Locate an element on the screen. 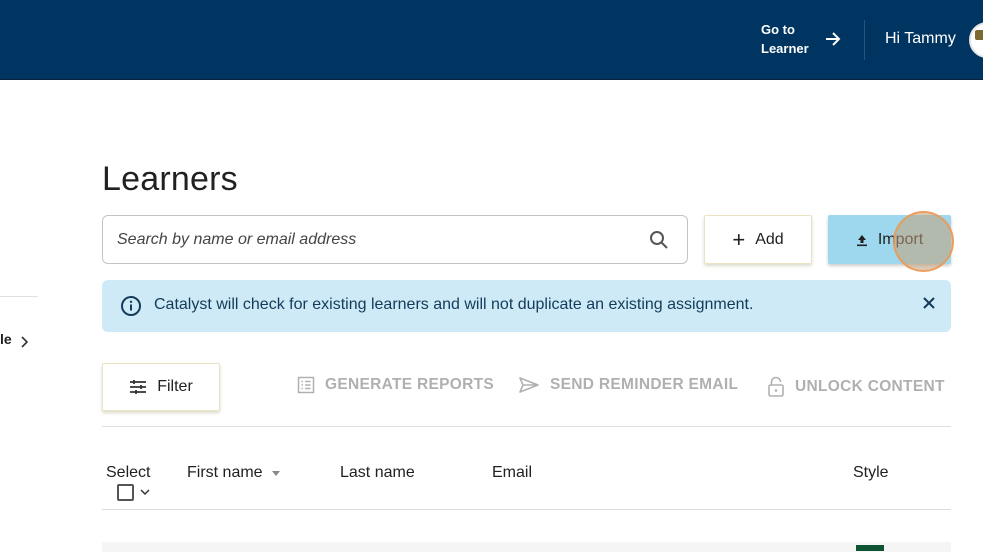 This screenshot has height=552, width=983. table-row is located at coordinates (526, 547).